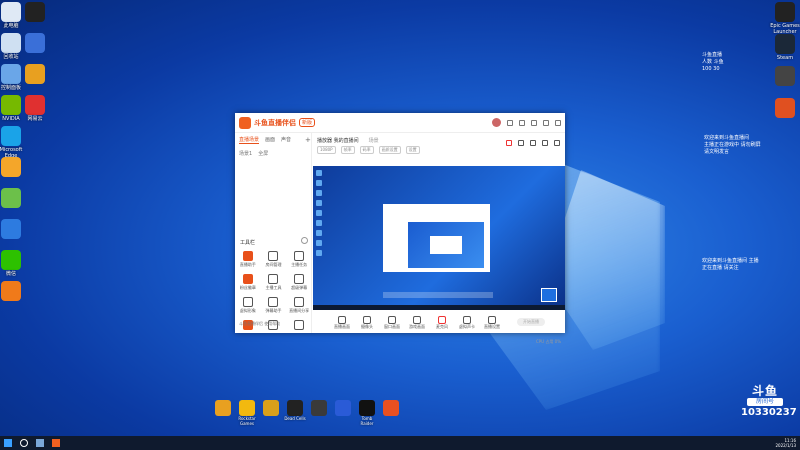  What do you see at coordinates (342, 322) in the screenshot?
I see `source-screen-button: 直播画面` at bounding box center [342, 322].